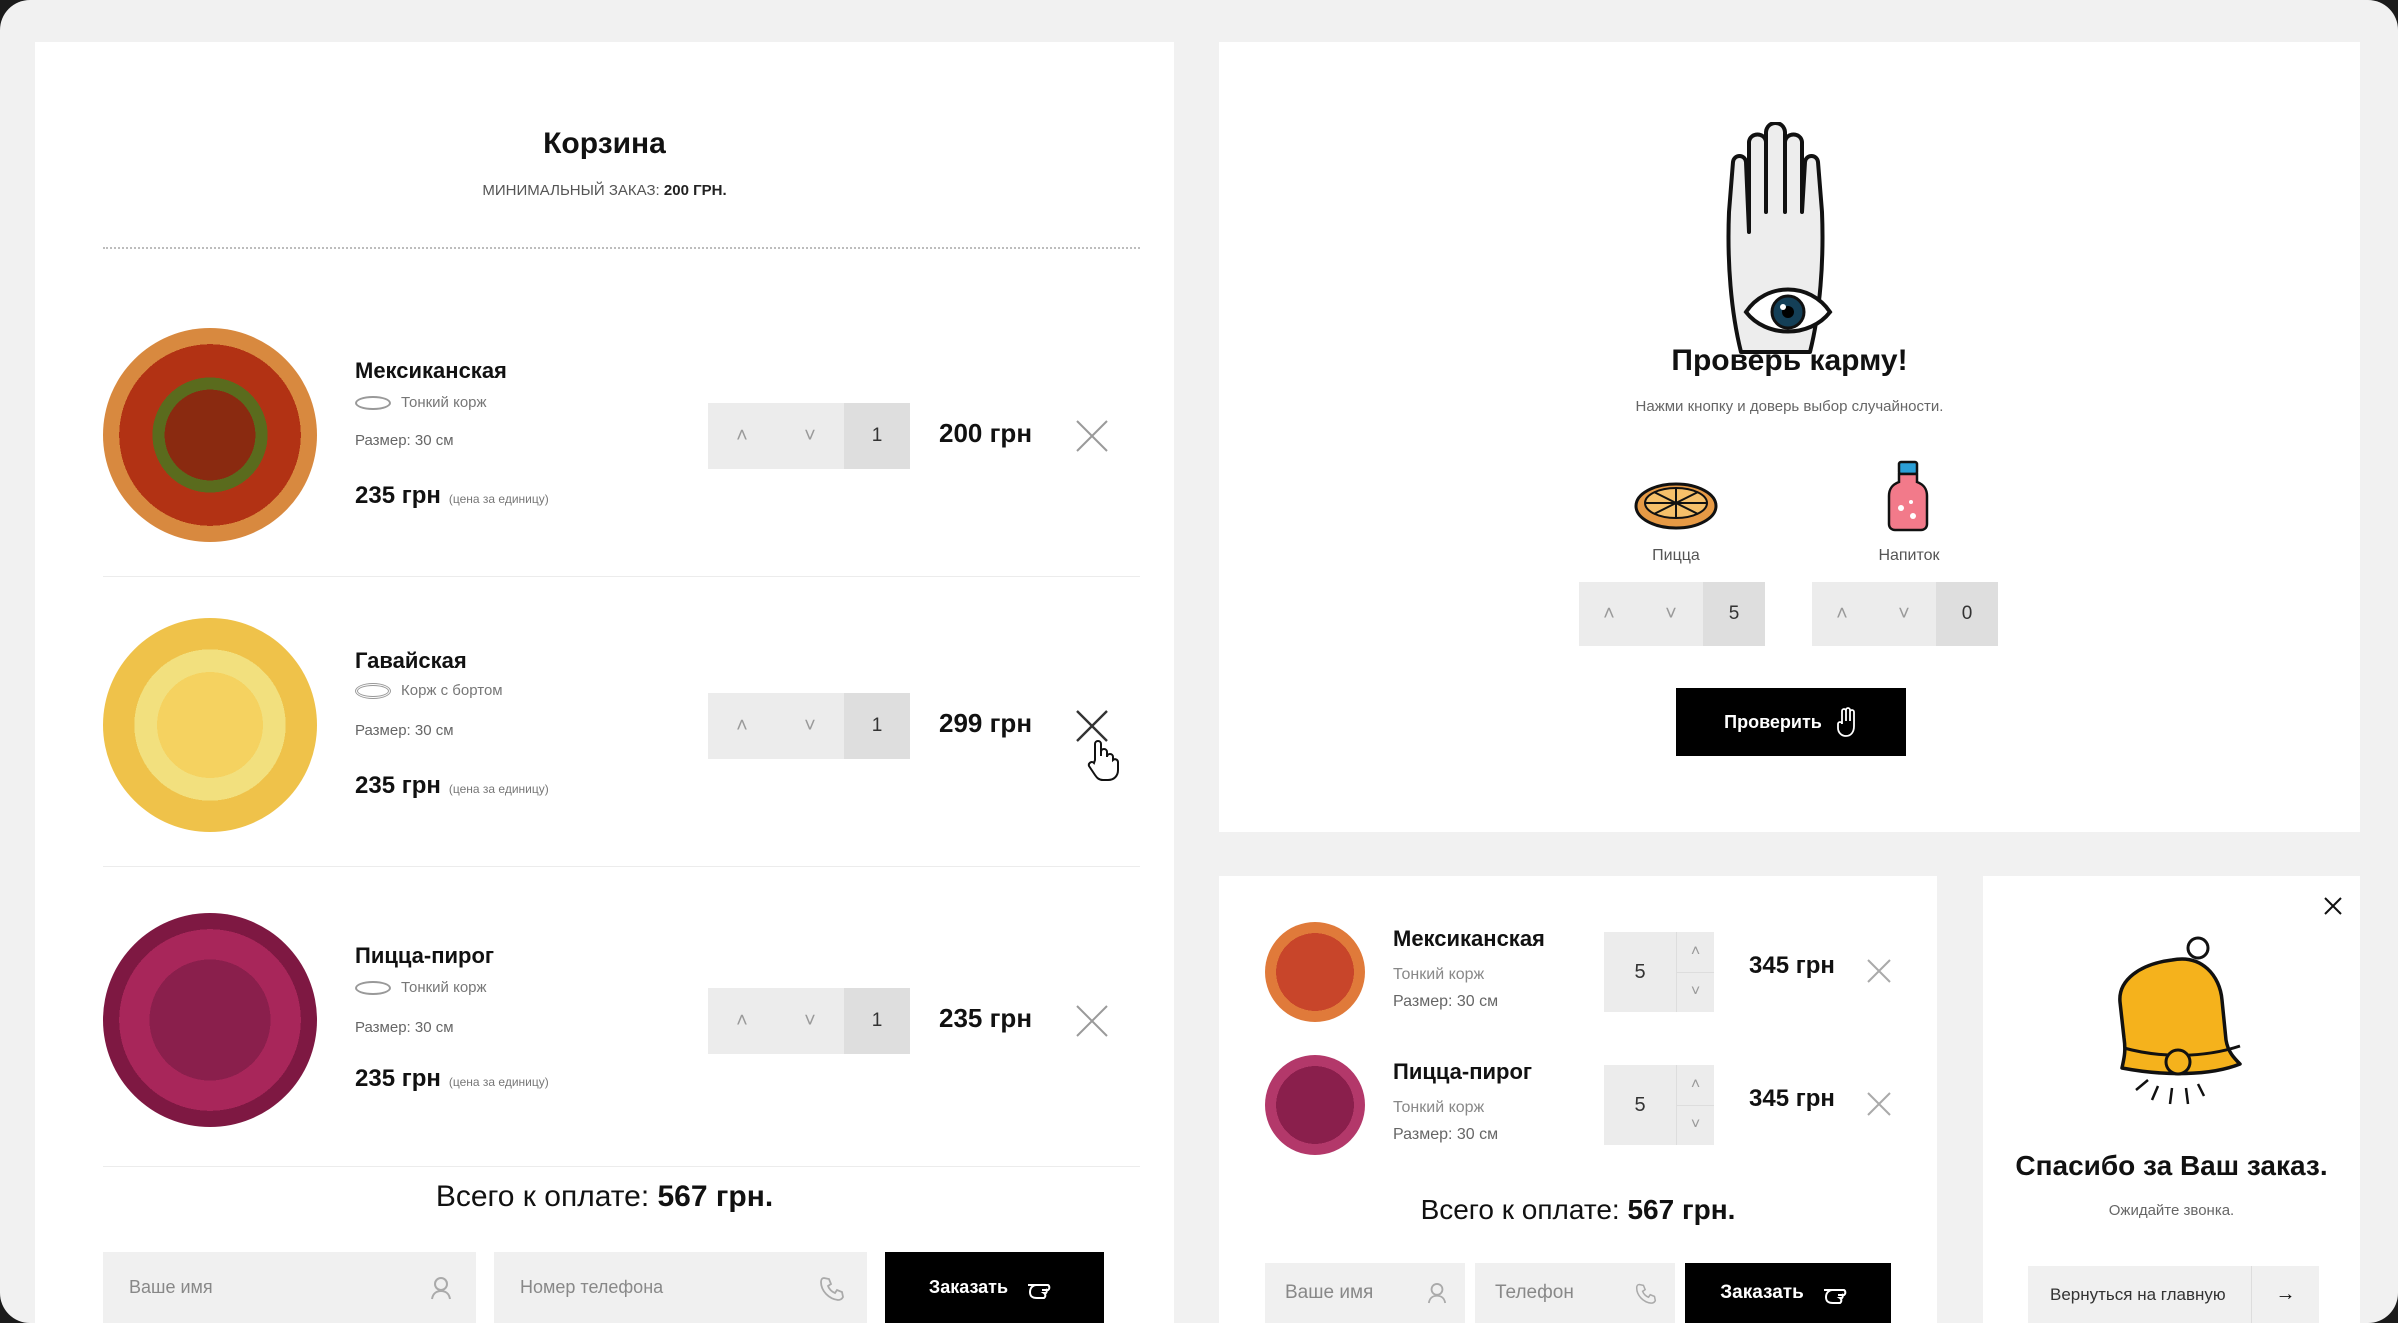 Image resolution: width=2398 pixels, height=1323 pixels. What do you see at coordinates (621, 1166) in the screenshot?
I see `item-divider` at bounding box center [621, 1166].